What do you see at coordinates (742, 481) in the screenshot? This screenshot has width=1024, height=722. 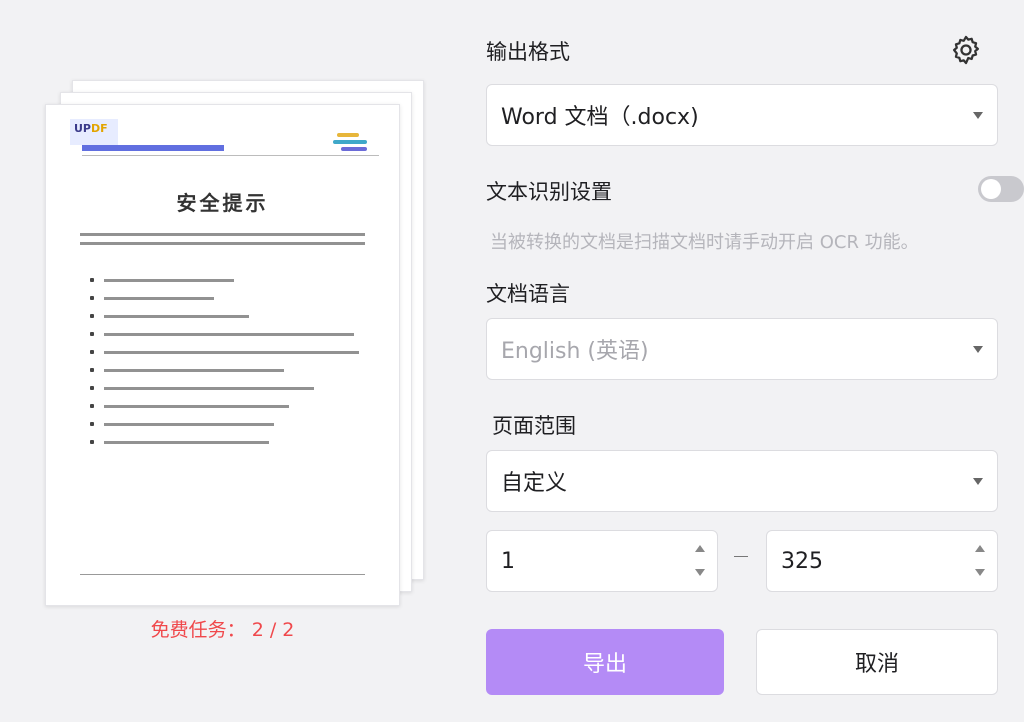 I see `page-range-select: 自定义` at bounding box center [742, 481].